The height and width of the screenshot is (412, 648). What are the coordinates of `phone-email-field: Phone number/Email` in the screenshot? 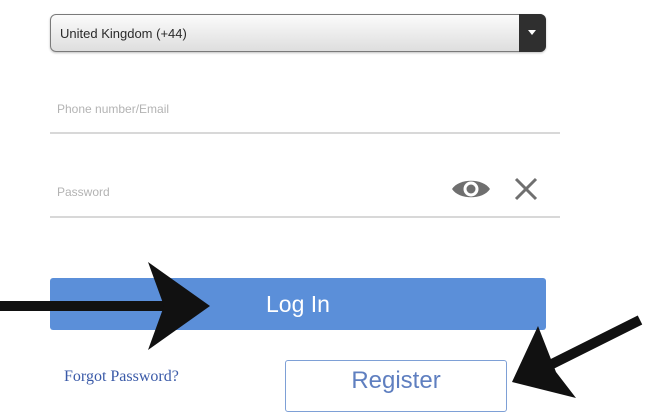 It's located at (305, 113).